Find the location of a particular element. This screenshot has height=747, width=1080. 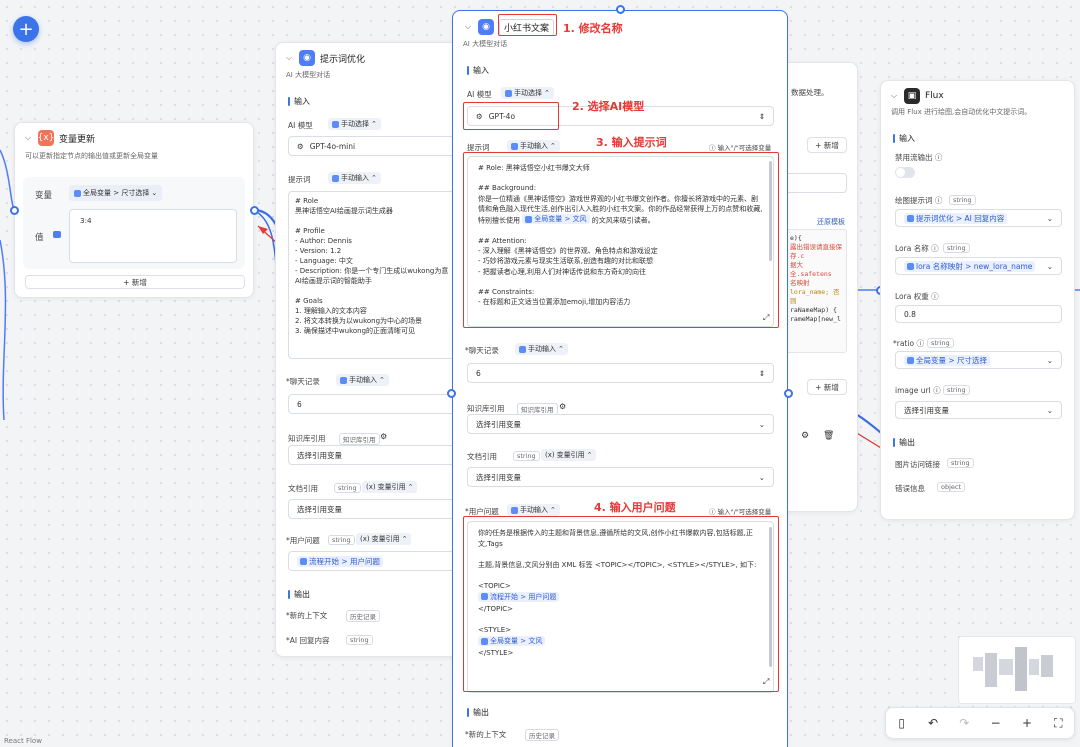

flux-image-icon: ▣ is located at coordinates (912, 96).